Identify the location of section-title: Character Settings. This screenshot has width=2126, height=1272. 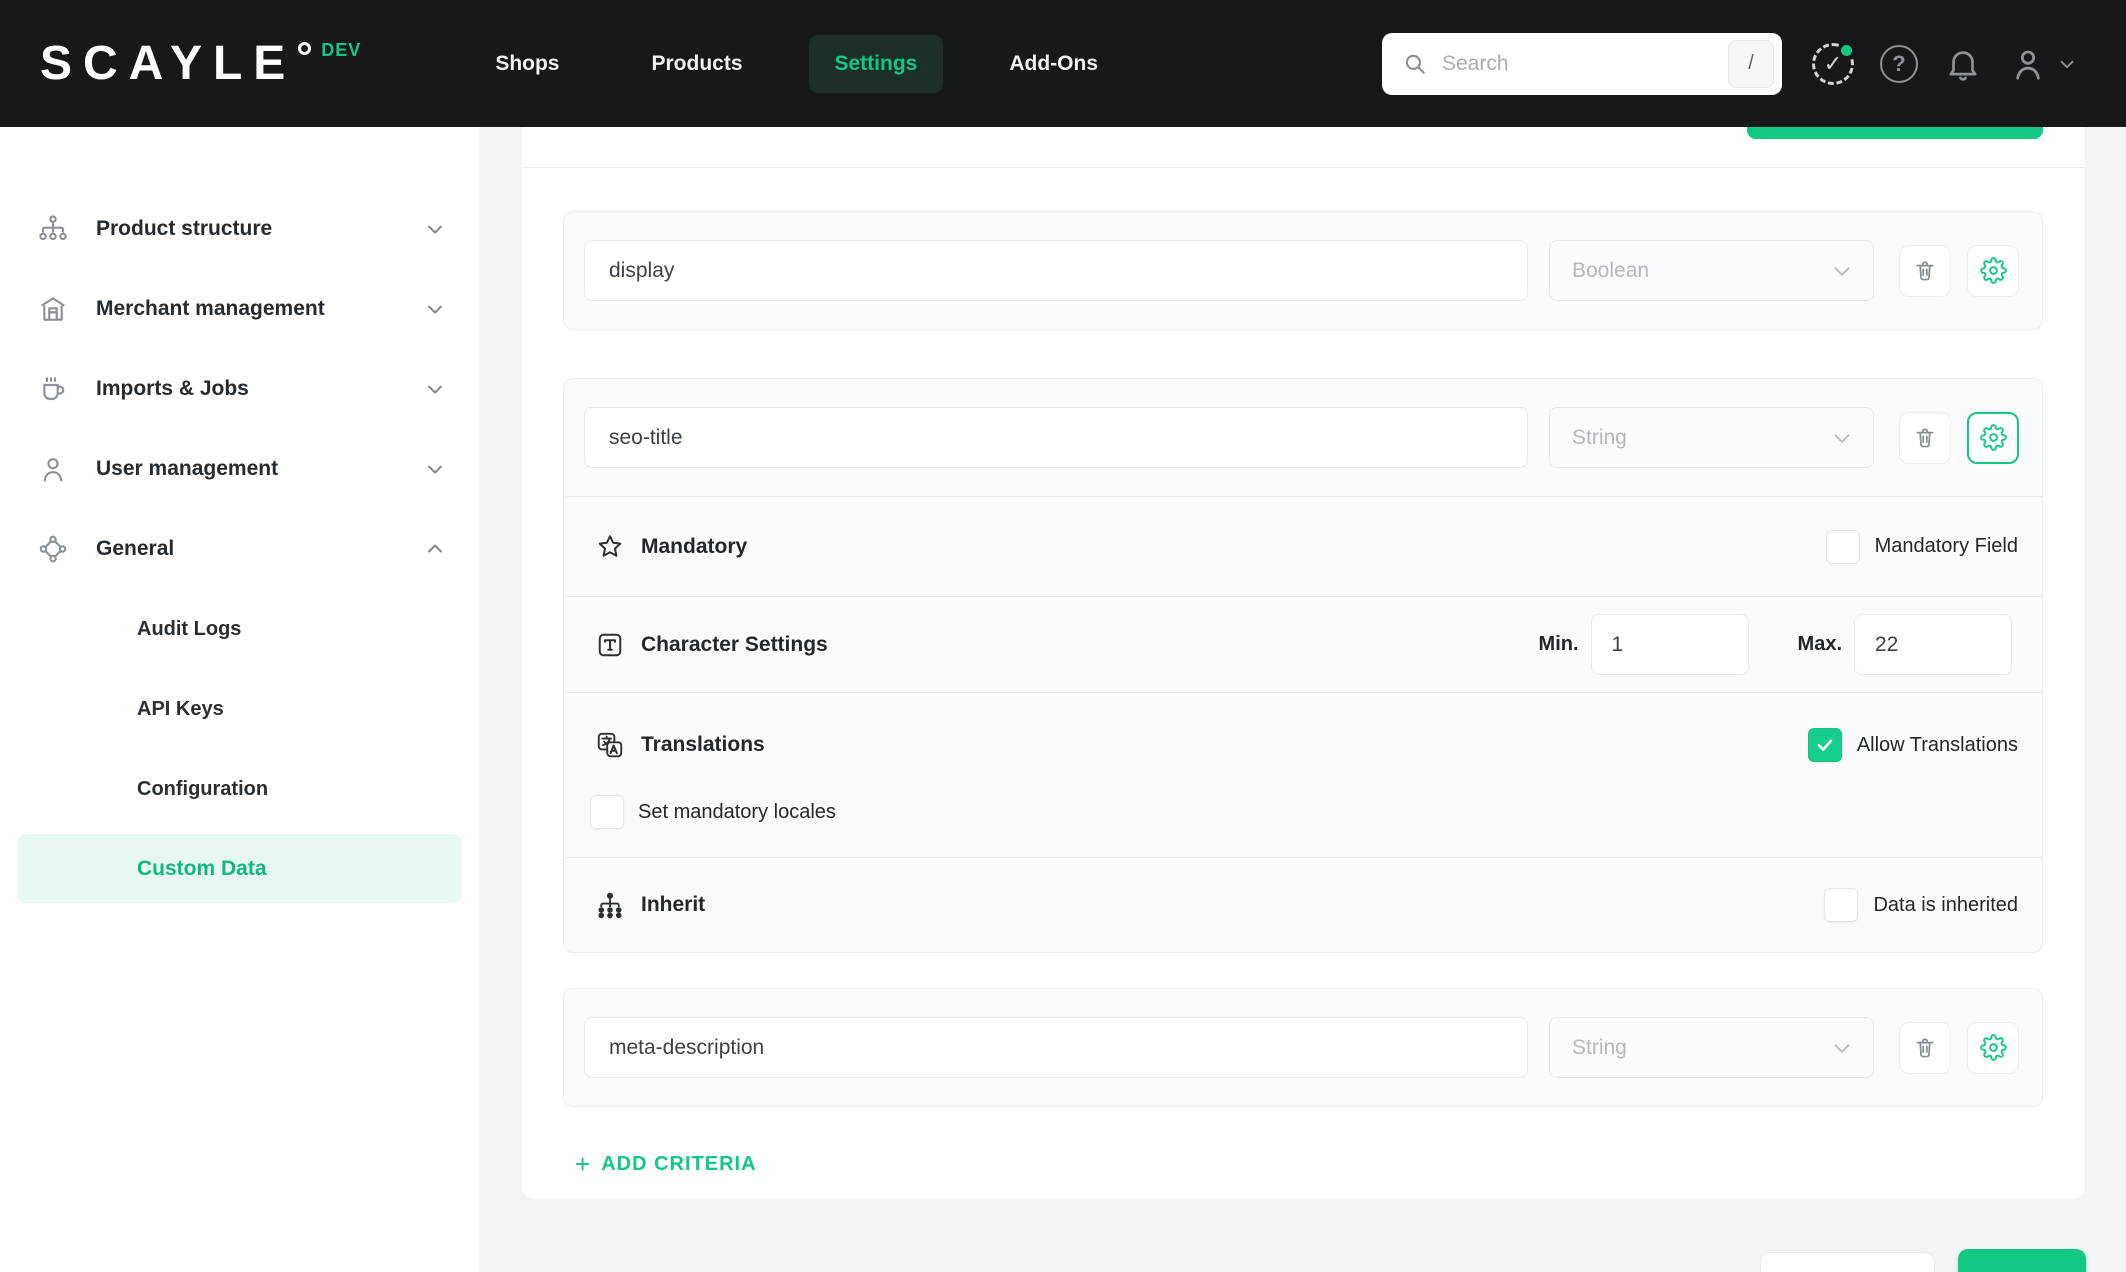
(734, 644).